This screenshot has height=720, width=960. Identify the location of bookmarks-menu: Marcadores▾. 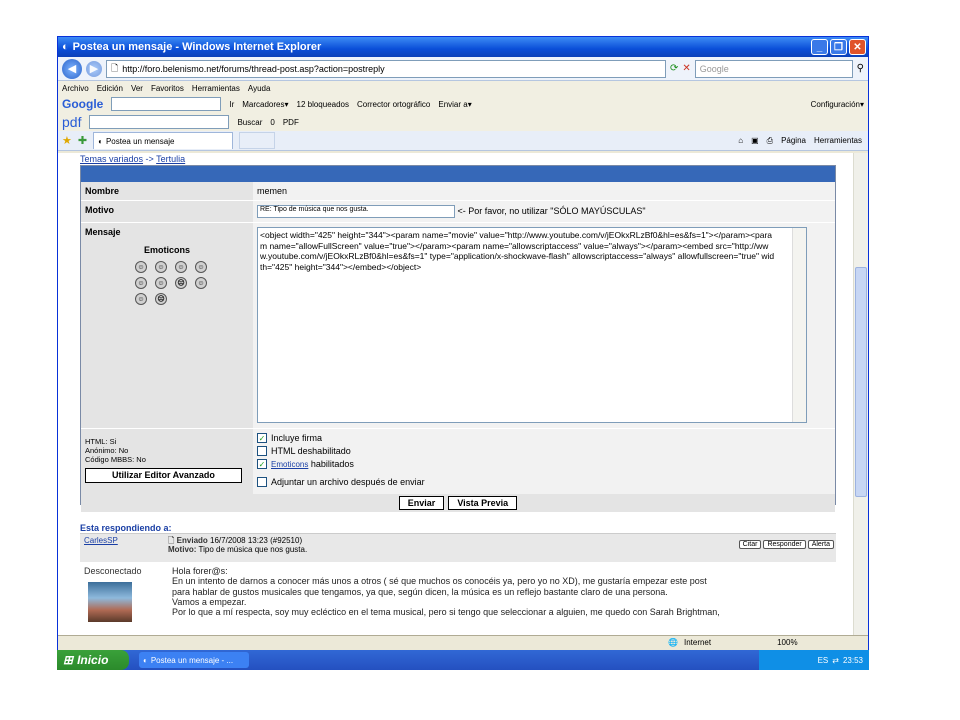
(265, 104).